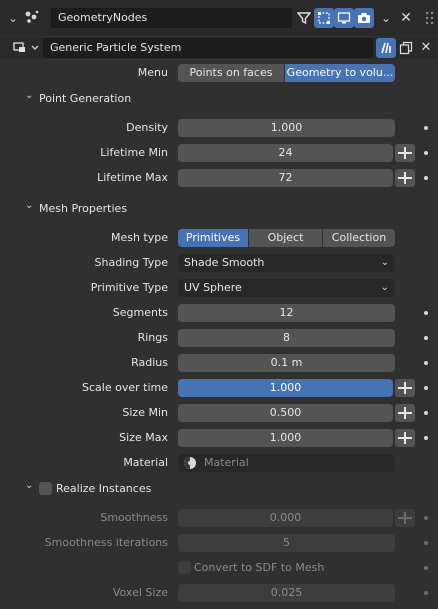 This screenshot has height=609, width=438. I want to click on duplicate-icon, so click(406, 48).